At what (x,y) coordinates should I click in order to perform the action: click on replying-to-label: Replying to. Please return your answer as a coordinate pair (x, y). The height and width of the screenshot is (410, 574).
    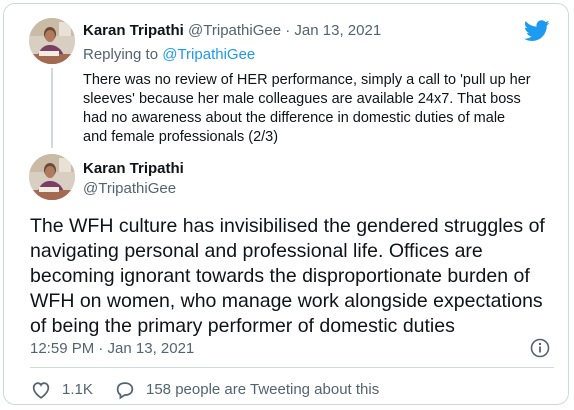
    Looking at the image, I should click on (121, 54).